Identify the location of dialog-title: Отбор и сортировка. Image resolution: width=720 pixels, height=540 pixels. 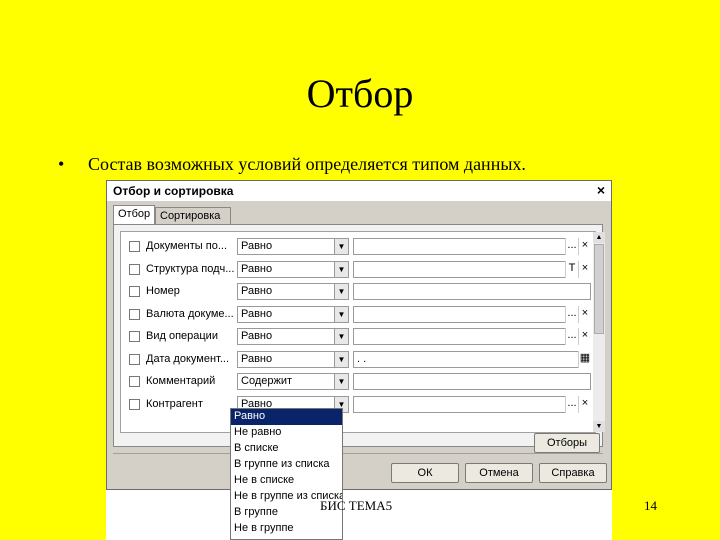
(173, 191).